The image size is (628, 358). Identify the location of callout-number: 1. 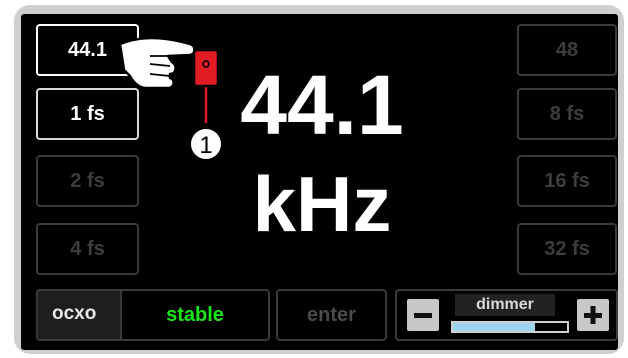
(205, 145).